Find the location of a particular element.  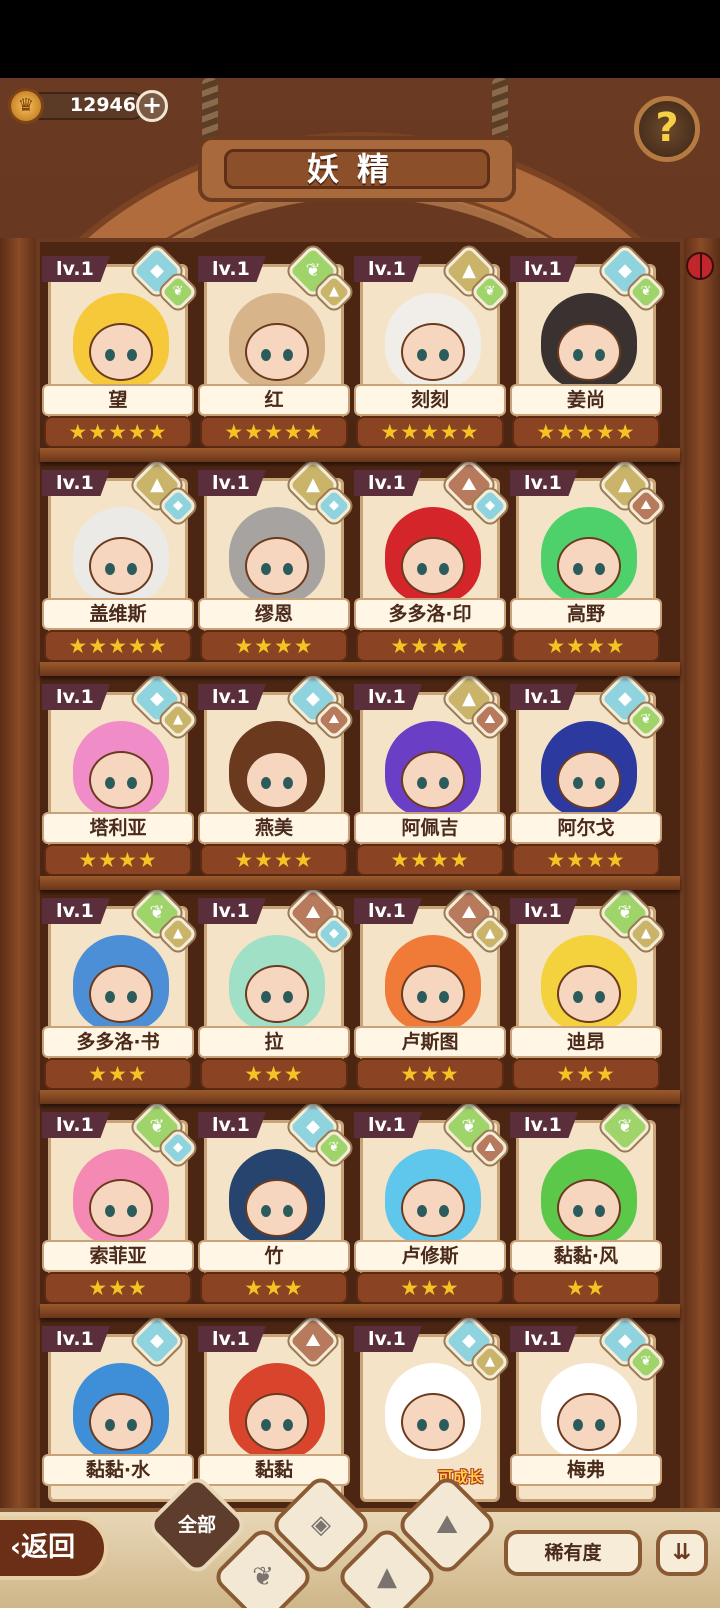

fairy-name: 黏黏·风 is located at coordinates (586, 1256).